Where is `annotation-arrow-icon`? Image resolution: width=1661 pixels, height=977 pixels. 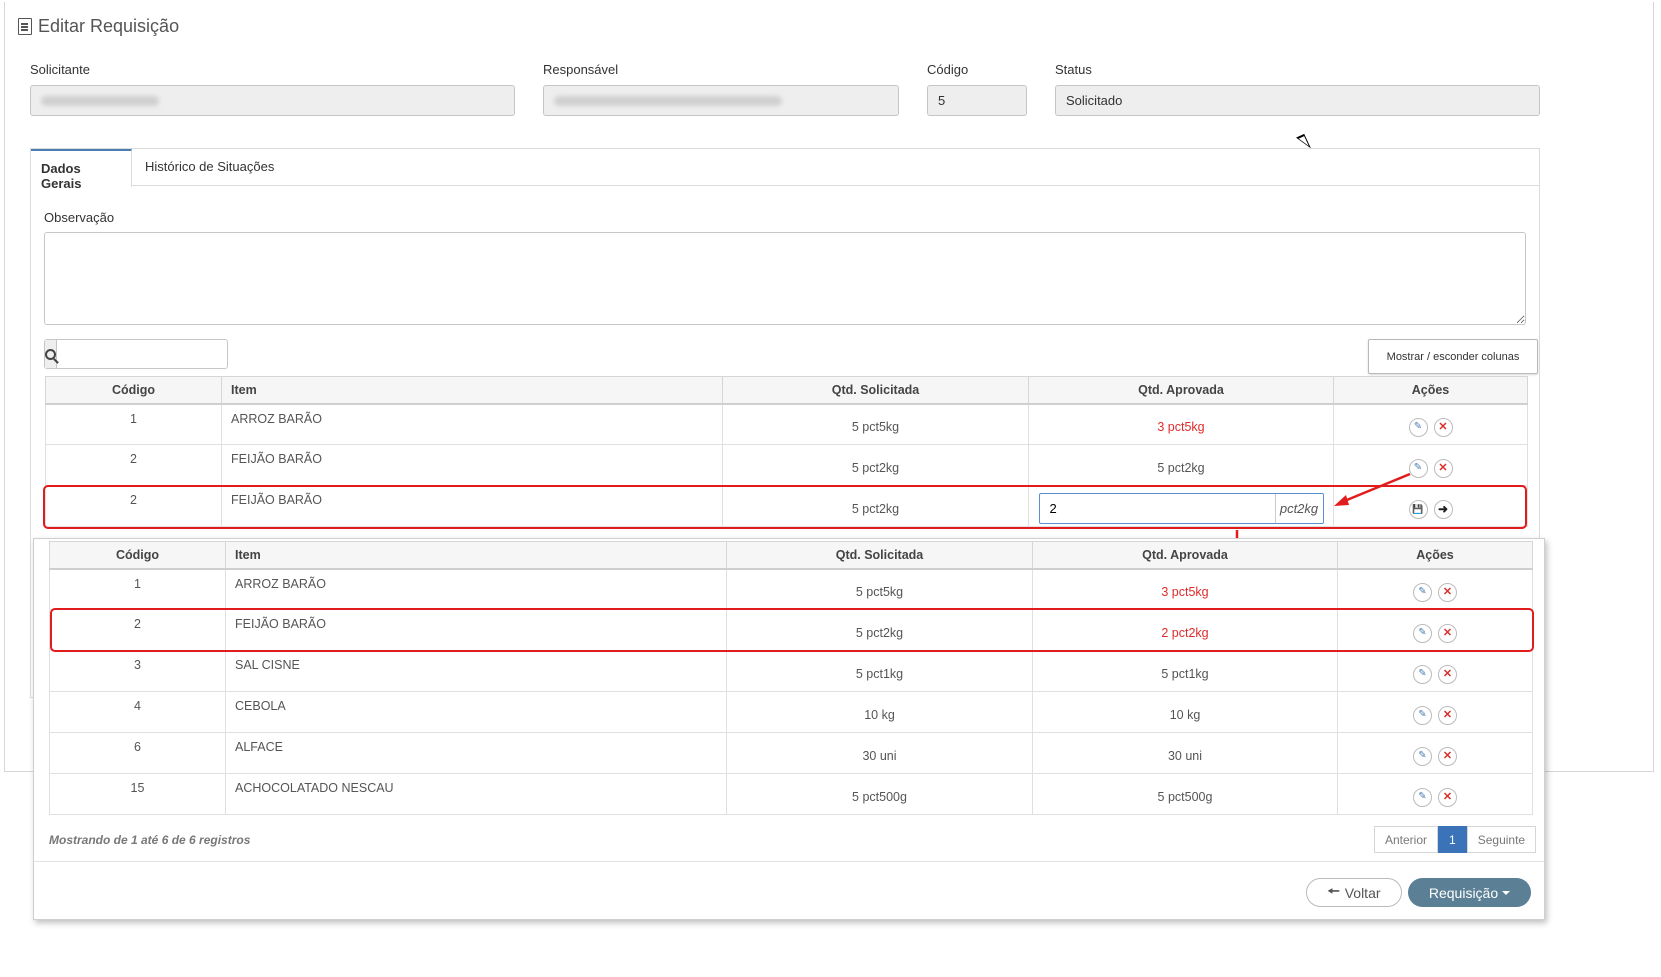 annotation-arrow-icon is located at coordinates (1372, 489).